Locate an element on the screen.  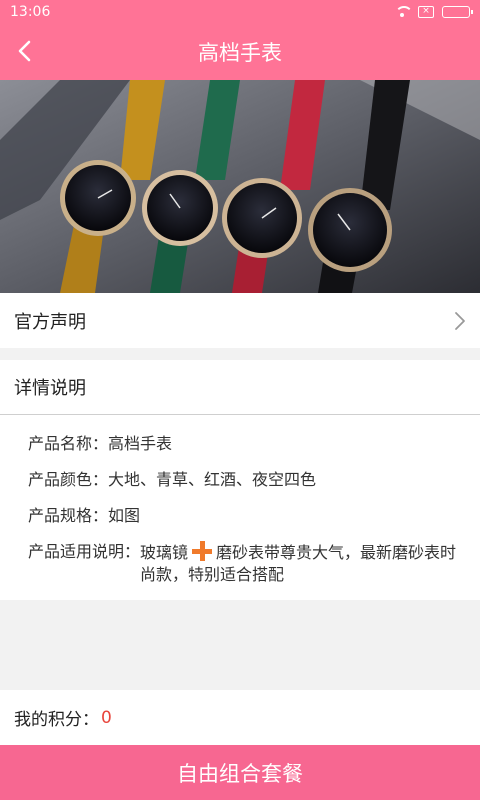
spec-value: 玻璃镜 磨砂表带尊贵大气，最新磨砂表时尚款，特别适合搭配 is located at coordinates (303, 563).